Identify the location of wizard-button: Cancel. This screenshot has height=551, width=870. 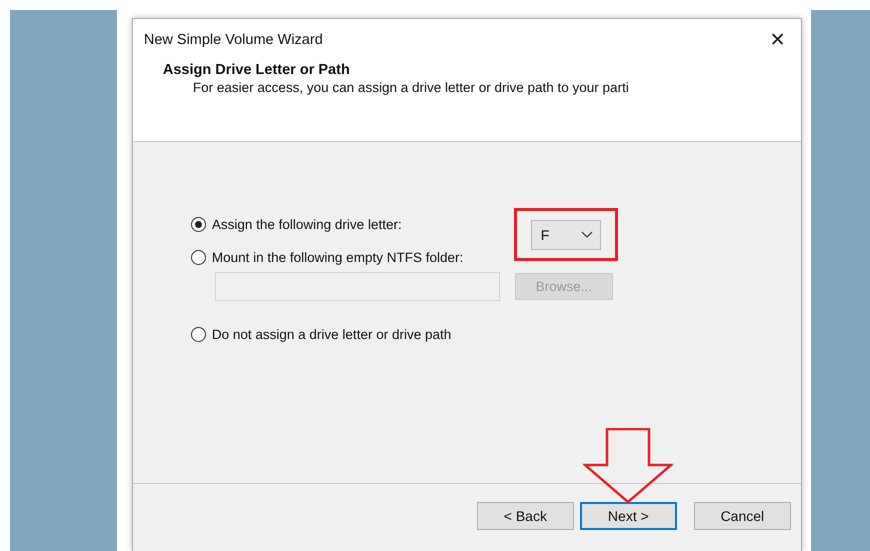
(742, 516).